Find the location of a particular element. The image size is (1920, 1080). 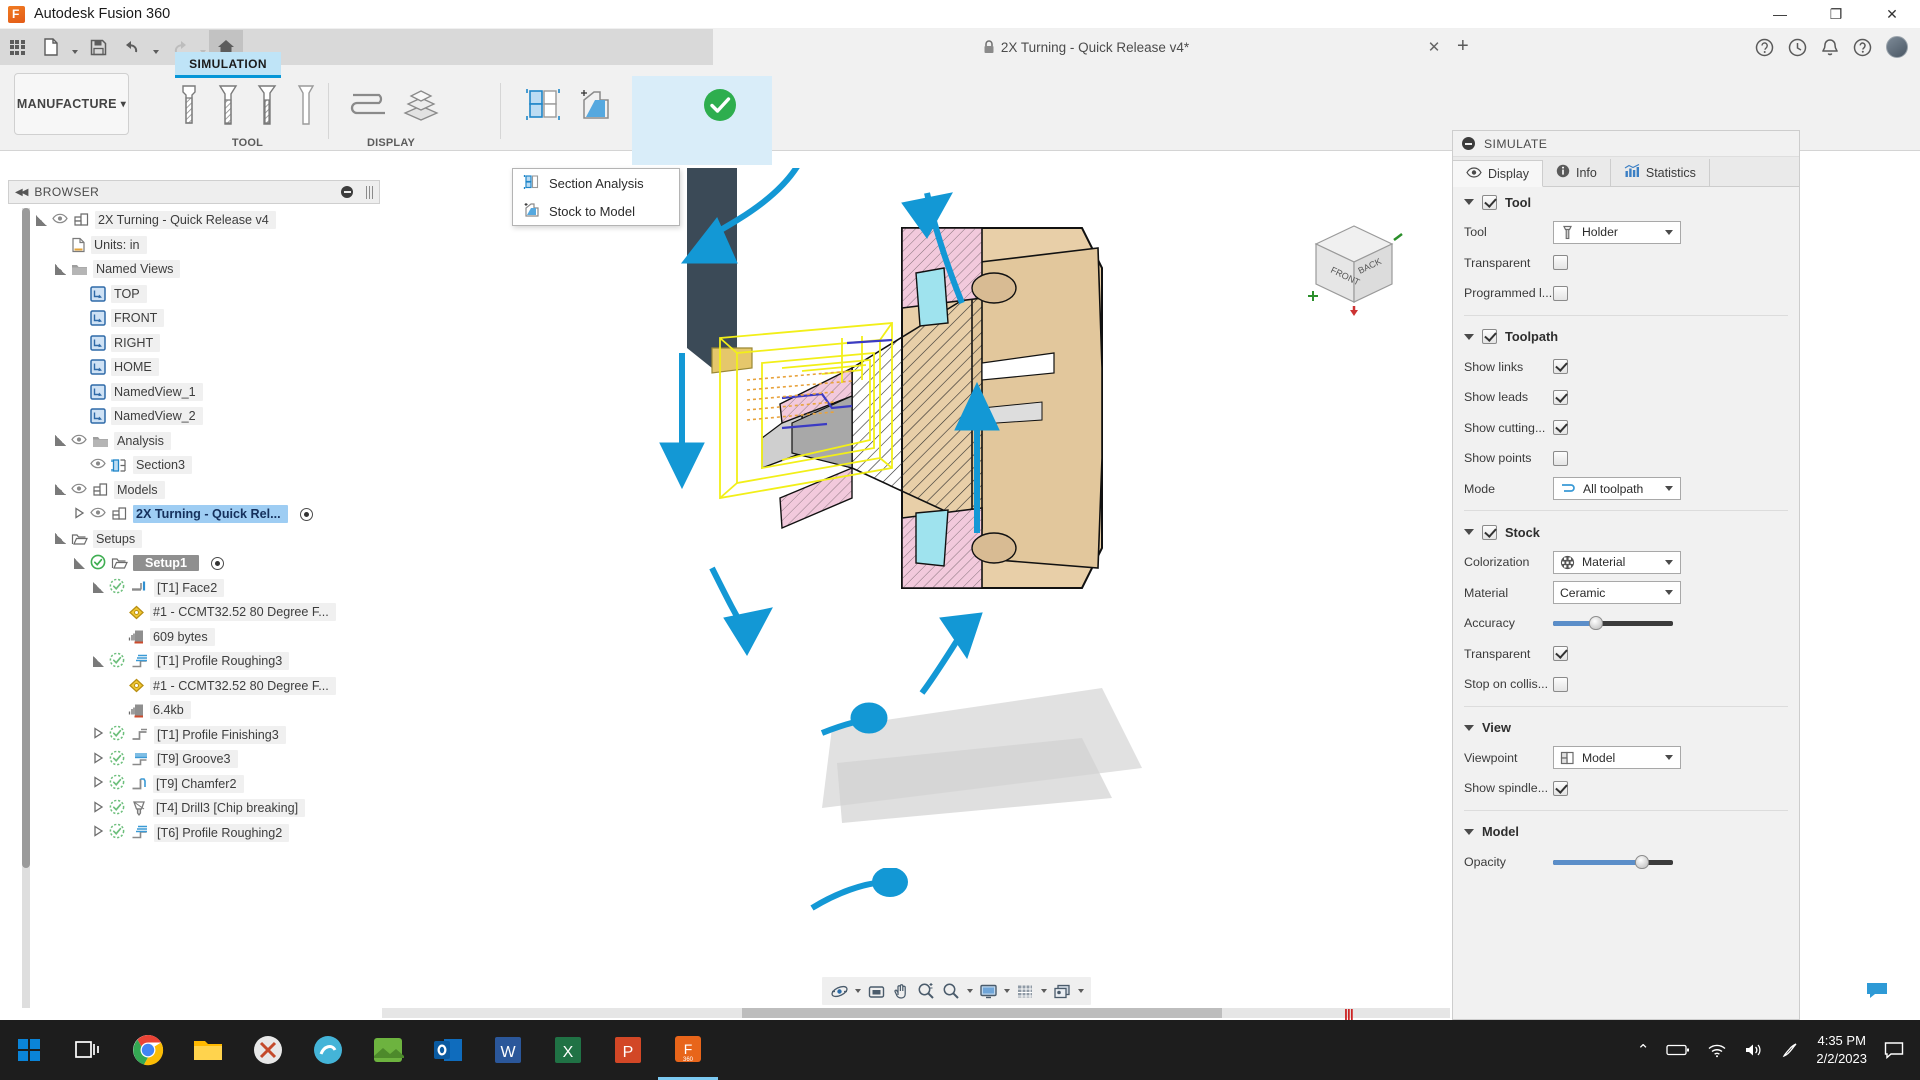

group-header-stock: Stock is located at coordinates (1626, 532).